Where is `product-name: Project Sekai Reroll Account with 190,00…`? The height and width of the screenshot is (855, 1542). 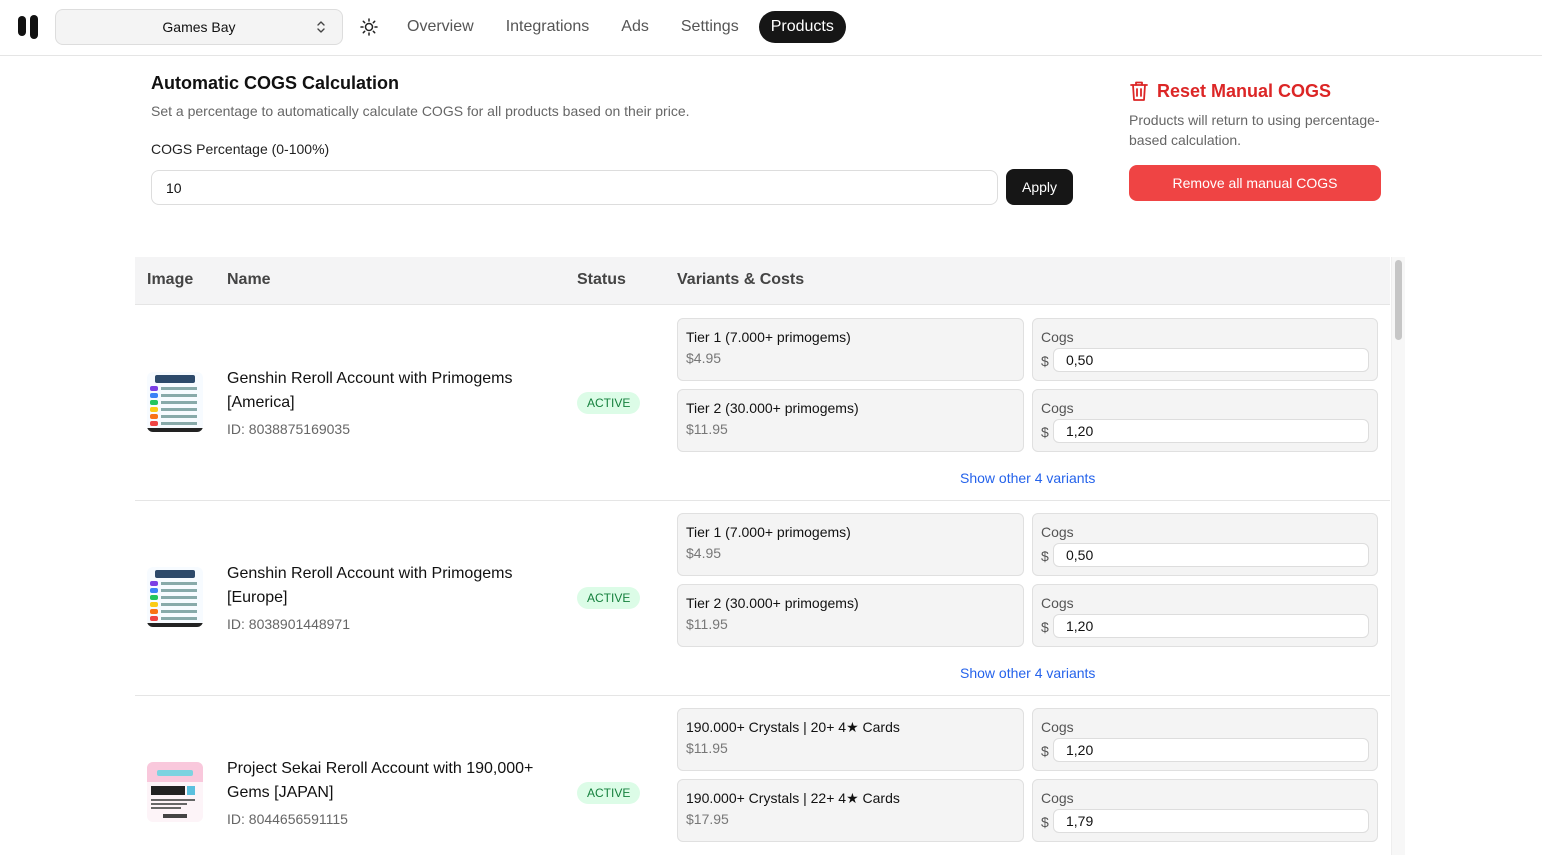 product-name: Project Sekai Reroll Account with 190,00… is located at coordinates (387, 781).